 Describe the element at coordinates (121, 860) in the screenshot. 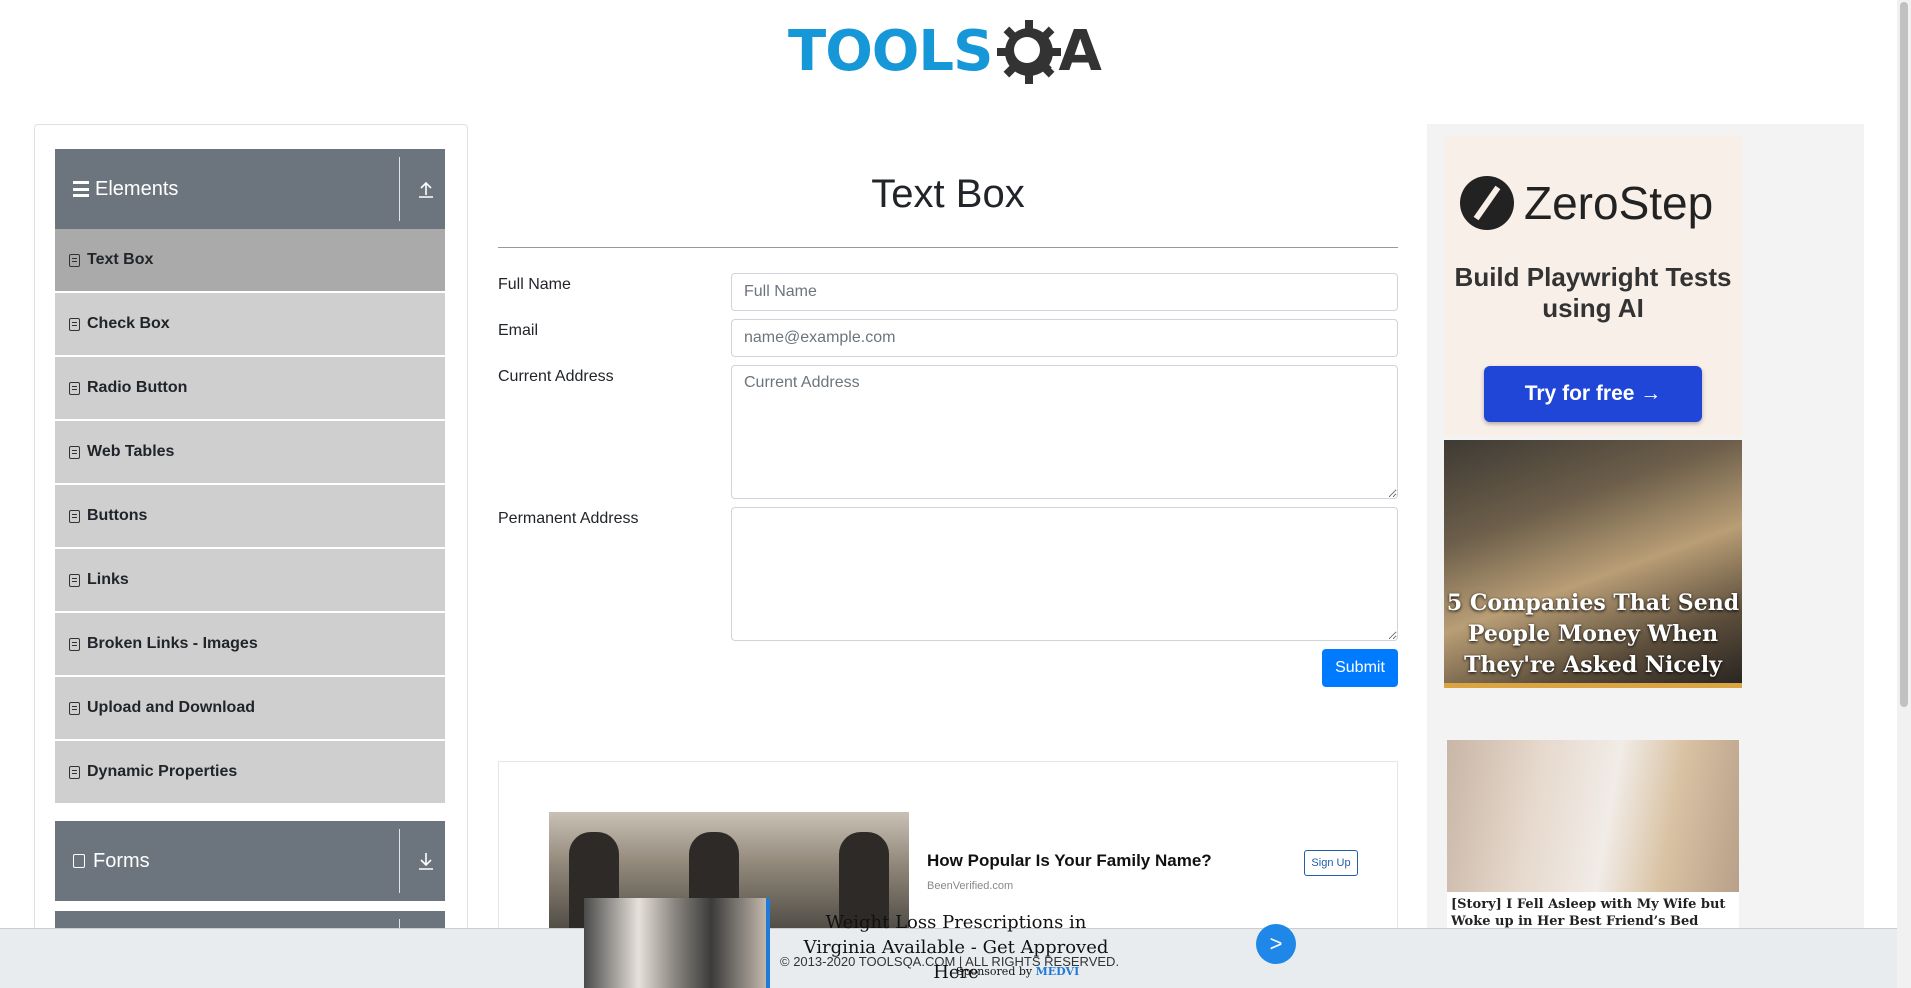

I see `group-label-forms: Forms` at that location.